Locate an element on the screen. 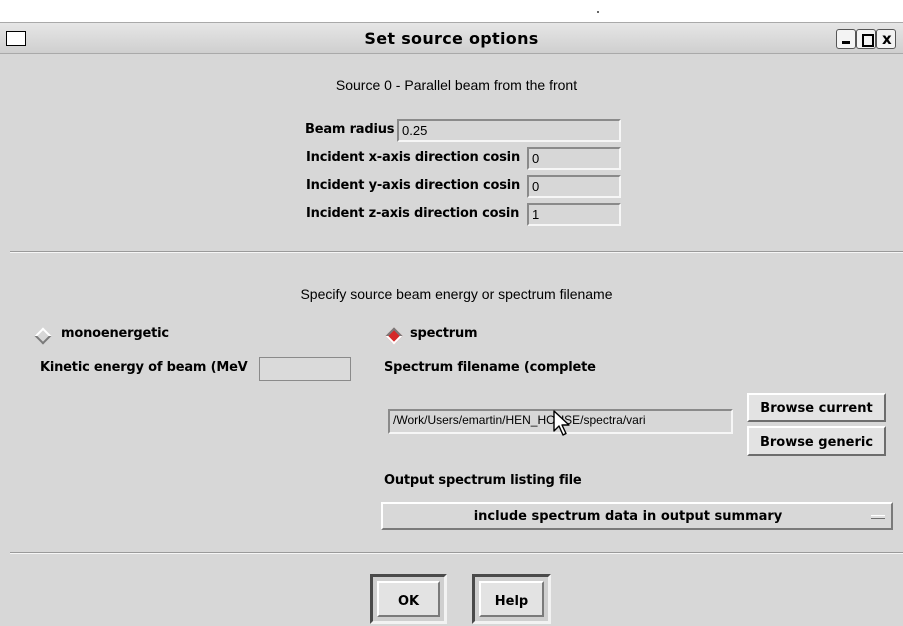  spectrum-filename-label: Spectrum filename (complete is located at coordinates (490, 367).